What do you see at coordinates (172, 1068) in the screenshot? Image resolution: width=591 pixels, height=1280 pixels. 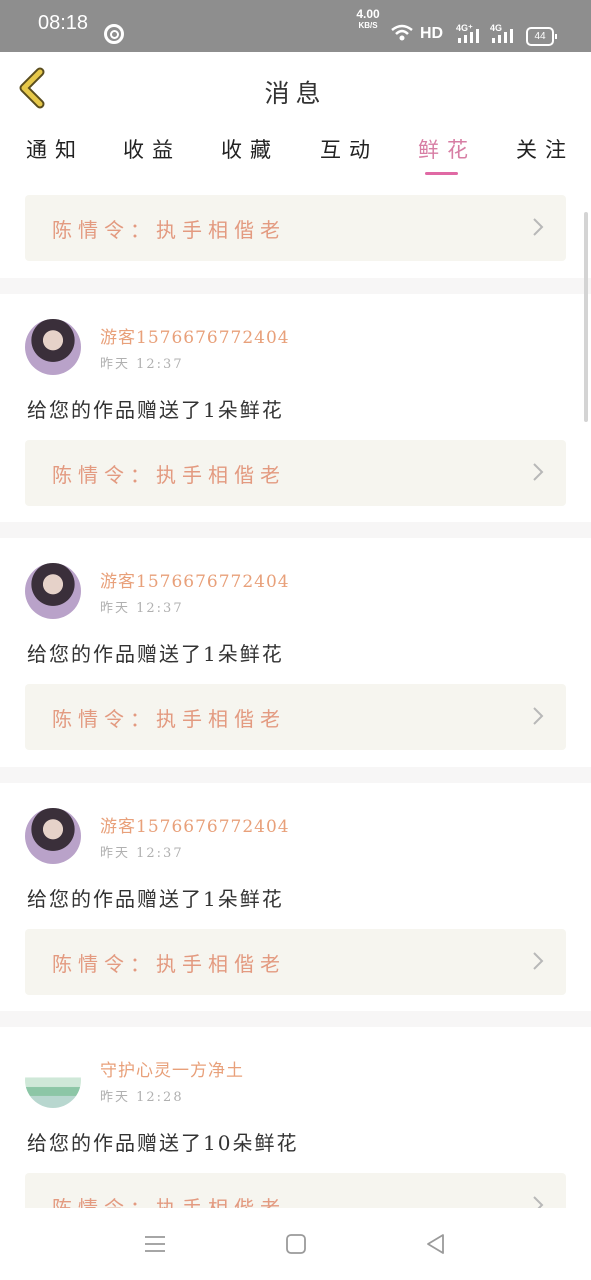 I see `username: 守护心灵一方净土` at bounding box center [172, 1068].